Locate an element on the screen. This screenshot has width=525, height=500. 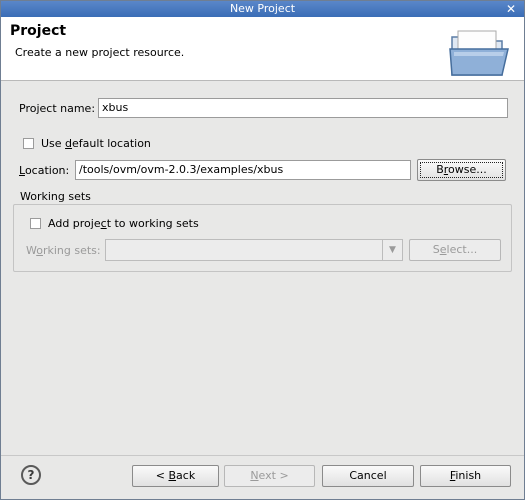
project-name-label: Project name: is located at coordinates (57, 108).